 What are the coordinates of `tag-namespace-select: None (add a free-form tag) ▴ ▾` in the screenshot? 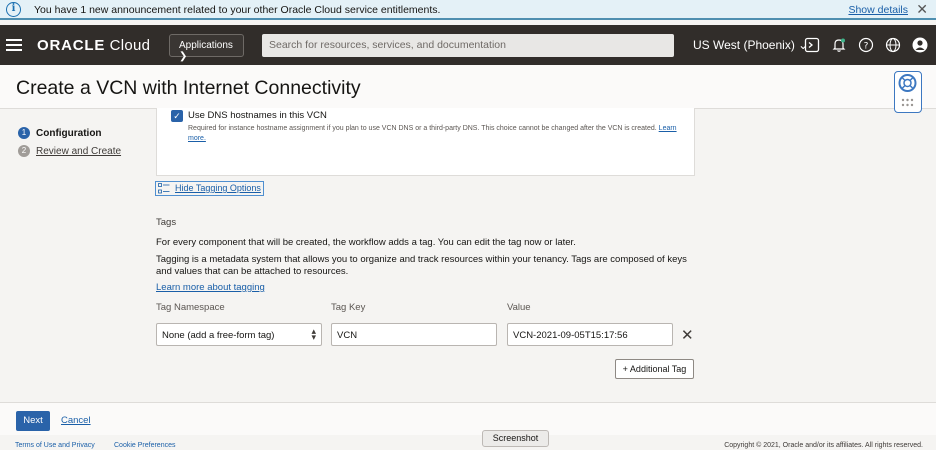 It's located at (239, 334).